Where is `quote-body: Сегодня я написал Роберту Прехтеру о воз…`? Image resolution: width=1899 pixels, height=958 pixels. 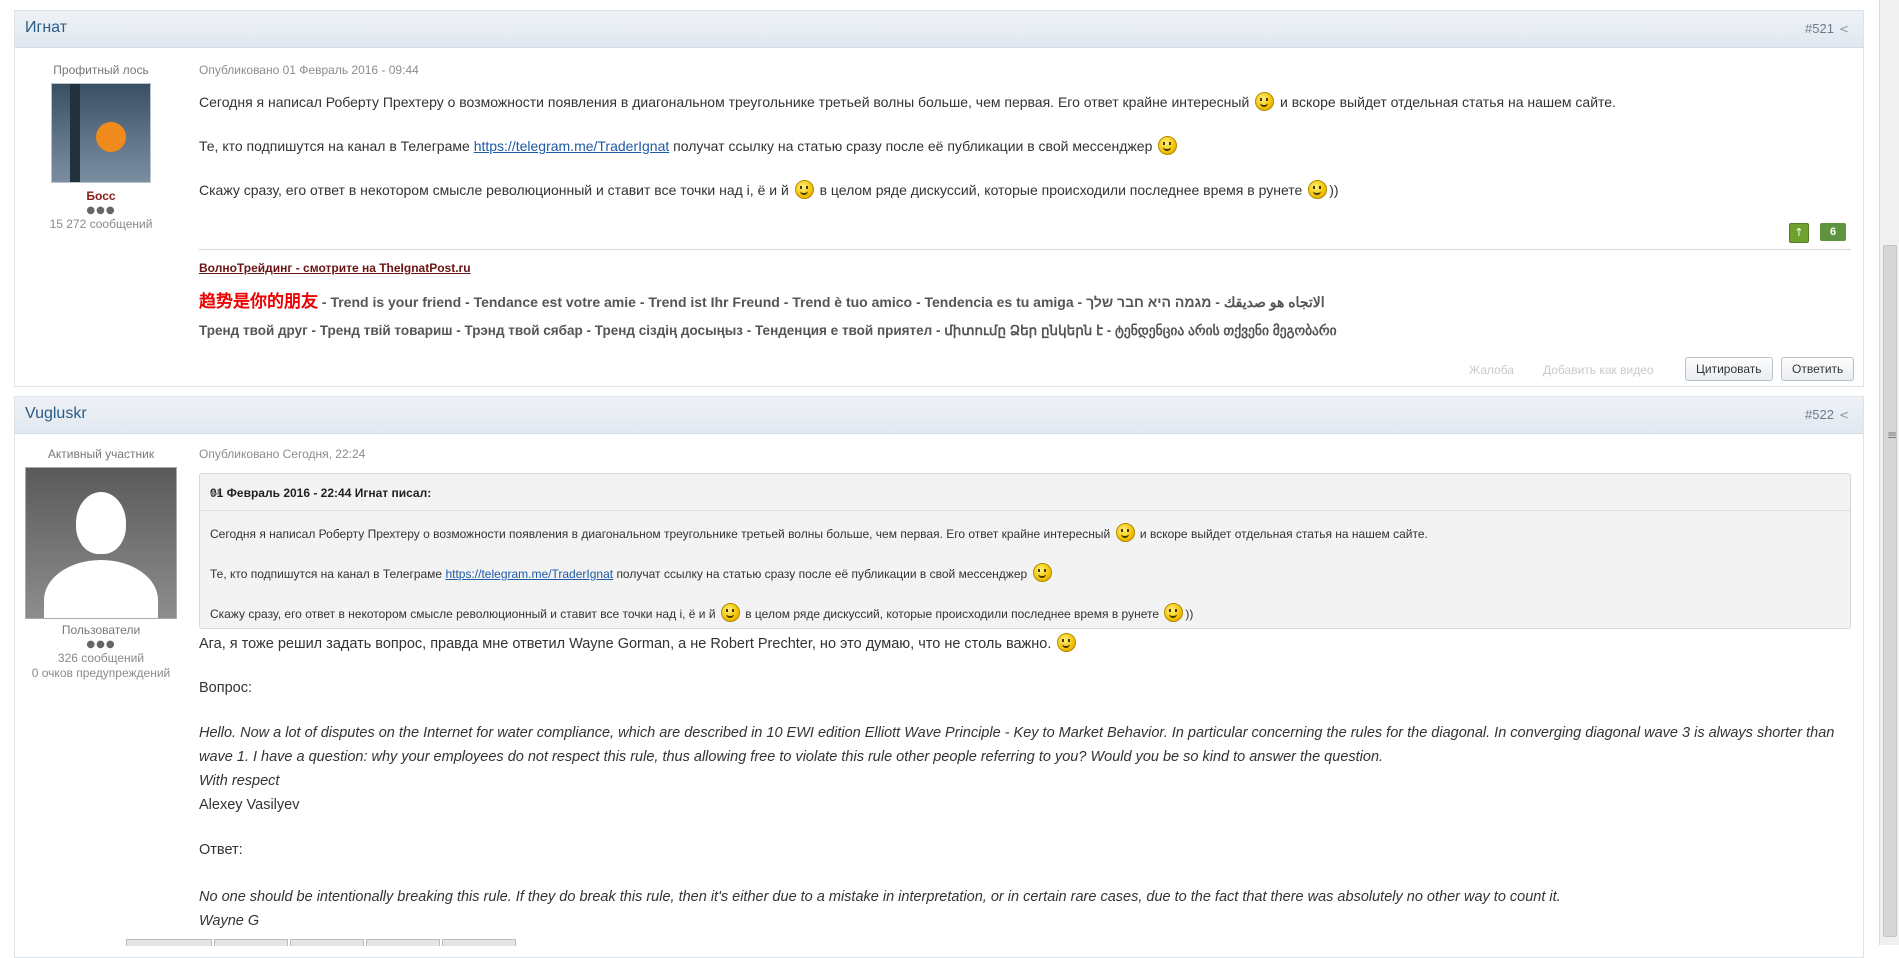 quote-body: Сегодня я написал Роберту Прехтеру о воз… is located at coordinates (1025, 568).